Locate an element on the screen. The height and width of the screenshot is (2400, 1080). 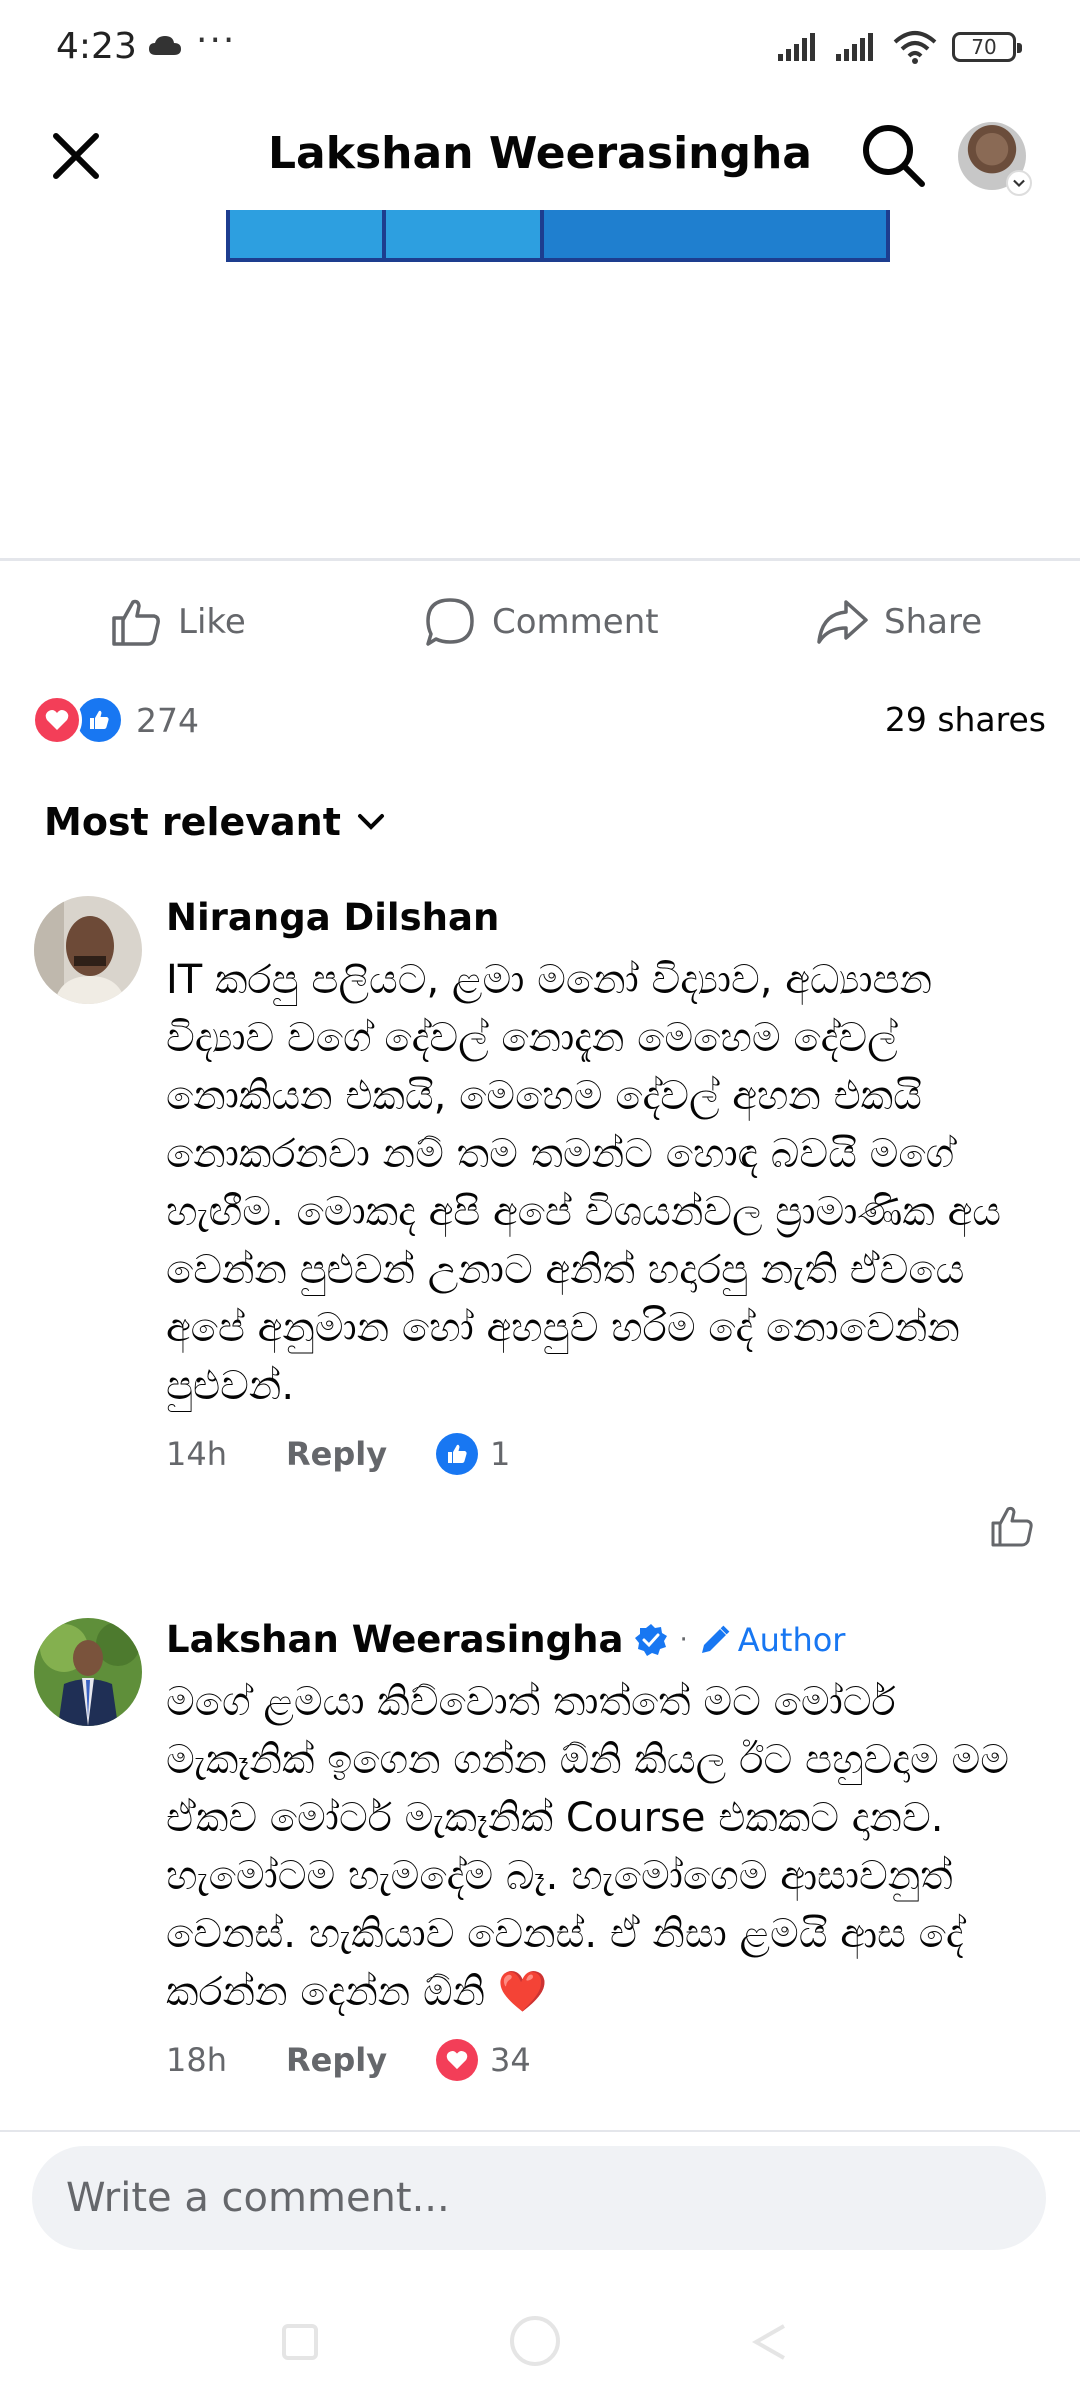
profile-avatar-button is located at coordinates (995, 159).